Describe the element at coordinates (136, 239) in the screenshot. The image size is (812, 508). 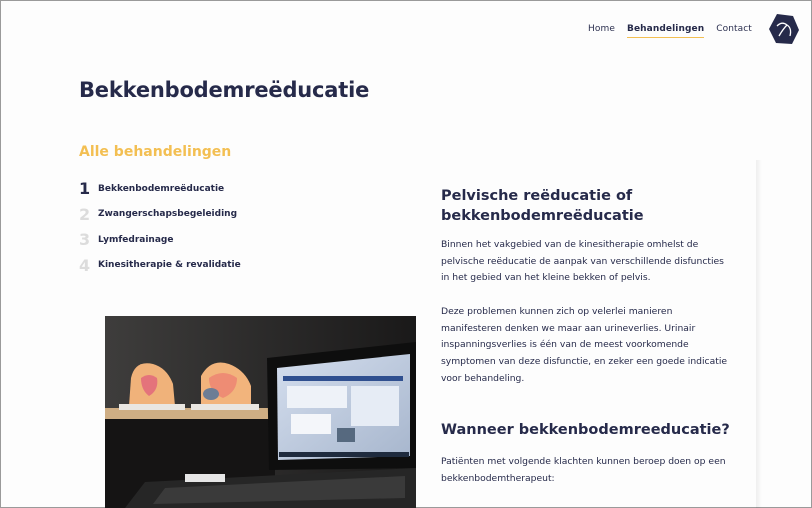
I see `treatment-label: Lymfedrainage` at that location.